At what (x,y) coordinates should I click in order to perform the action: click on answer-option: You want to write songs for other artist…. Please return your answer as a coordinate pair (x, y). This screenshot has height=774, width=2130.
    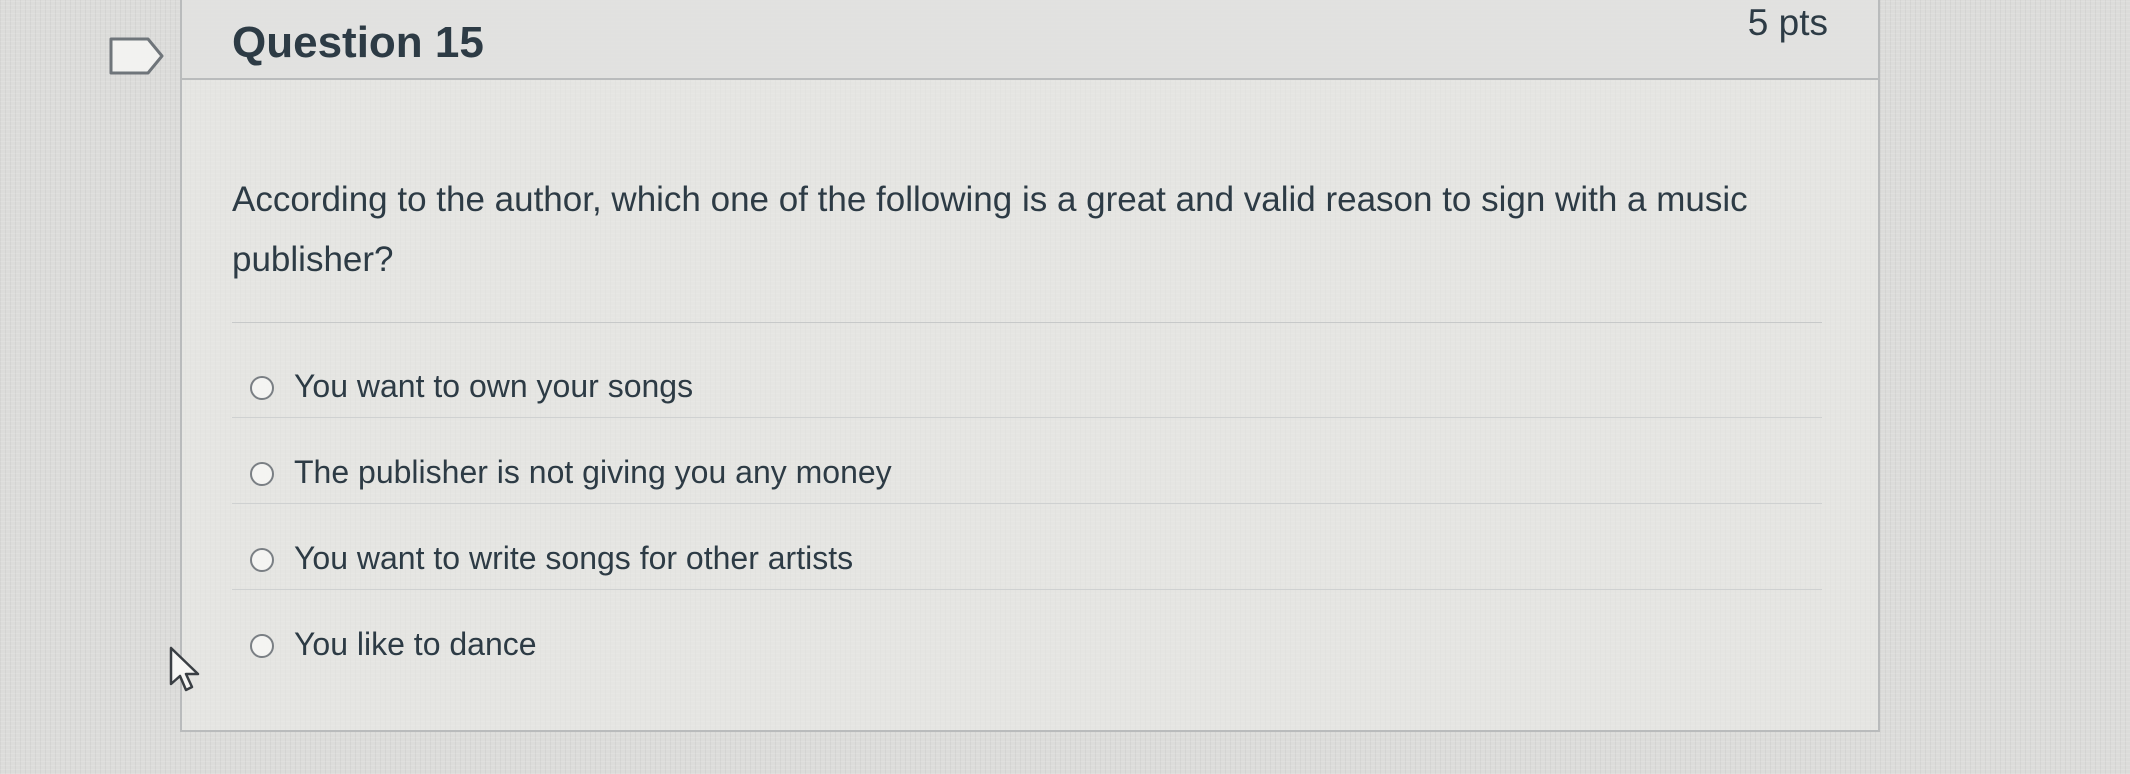
    Looking at the image, I should click on (1027, 547).